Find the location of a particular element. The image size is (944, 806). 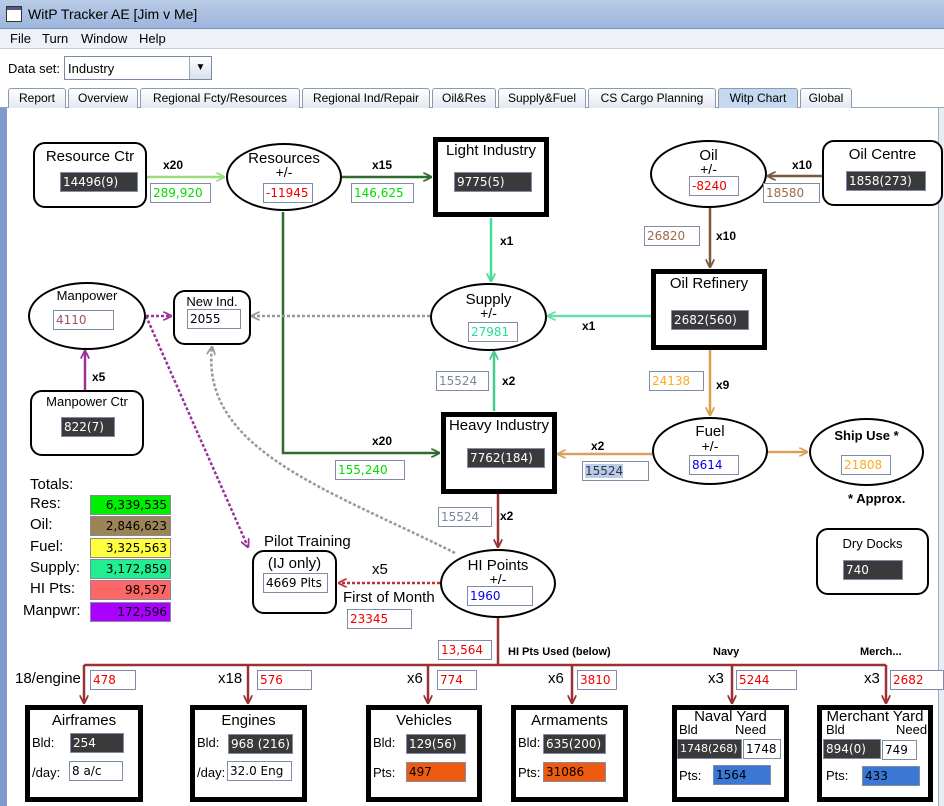

armaments-built: 635(200) is located at coordinates (574, 744).